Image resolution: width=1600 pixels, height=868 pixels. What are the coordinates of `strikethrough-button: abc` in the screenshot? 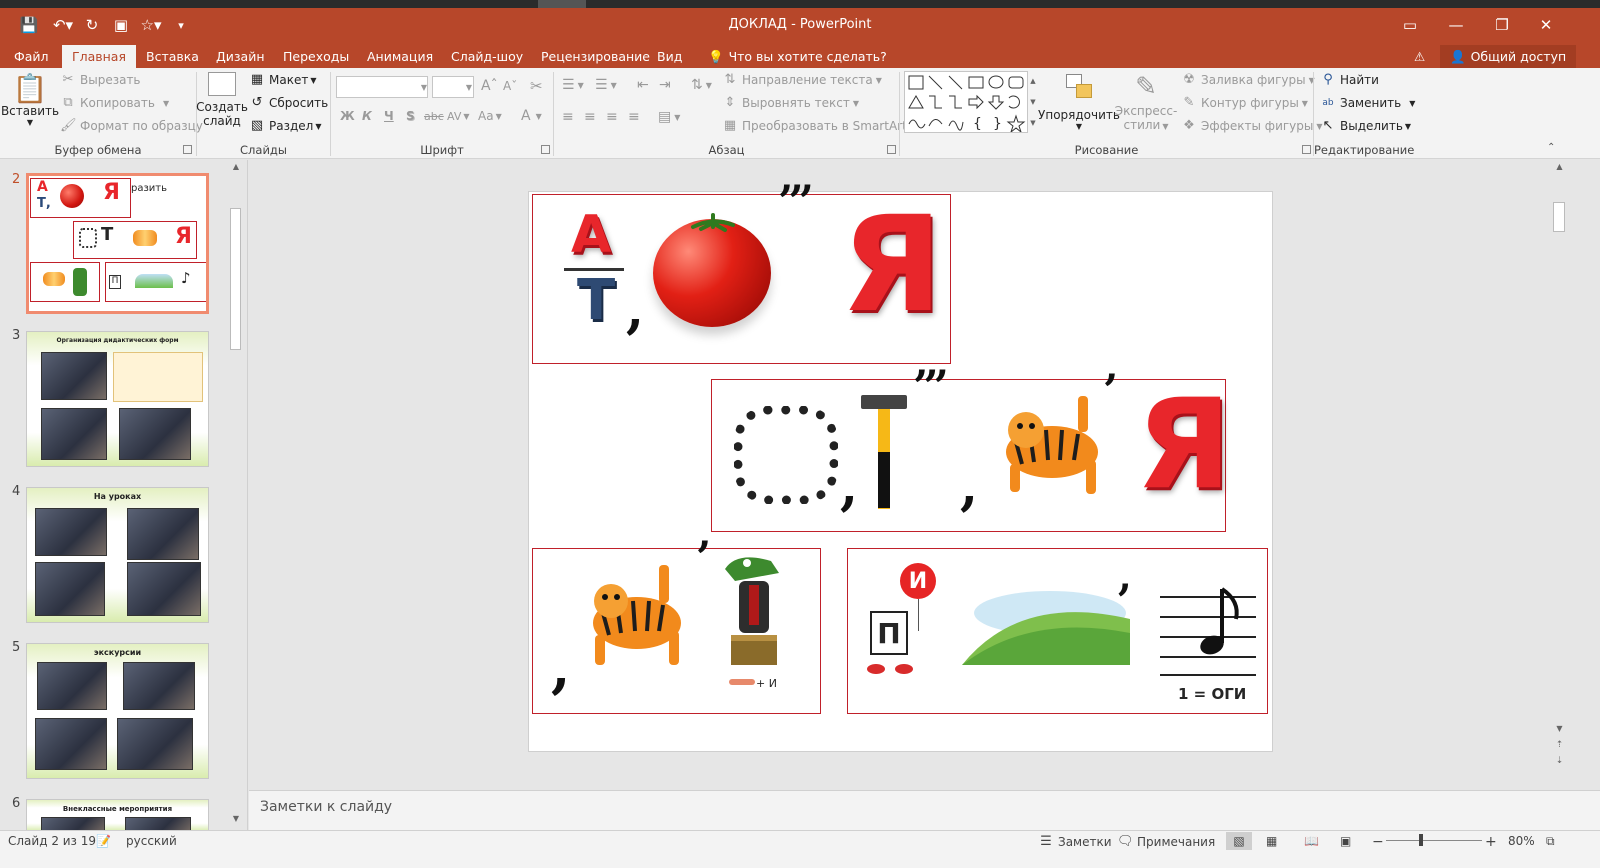 It's located at (434, 116).